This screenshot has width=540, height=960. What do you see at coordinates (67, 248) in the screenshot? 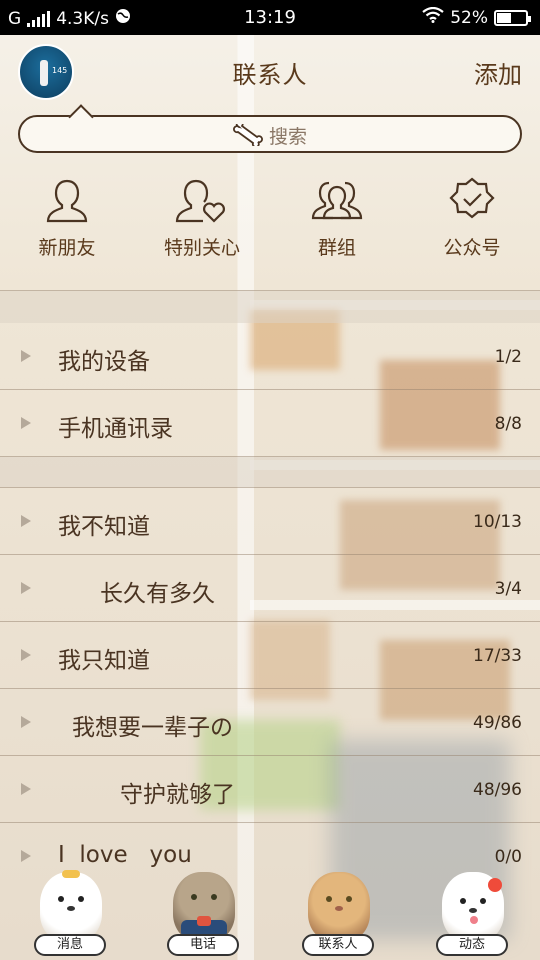
I see `action-label: 新朋友` at bounding box center [67, 248].